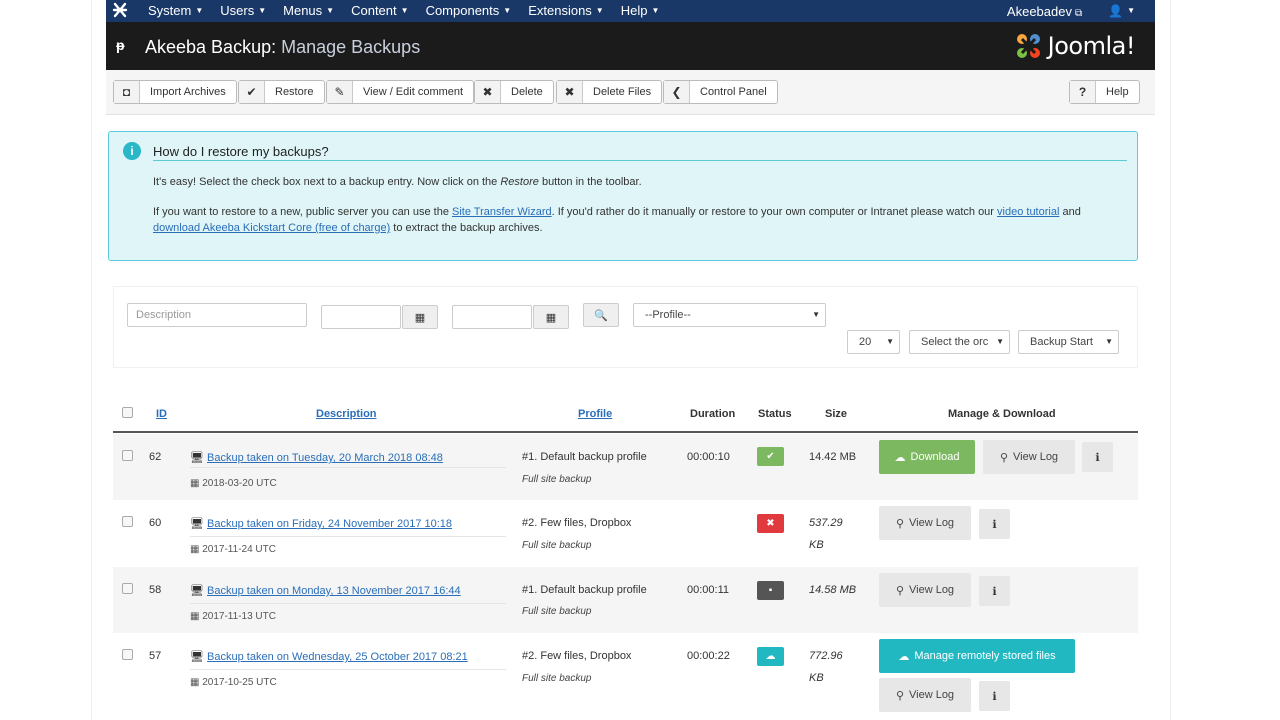 Image resolution: width=1280 pixels, height=720 pixels. I want to click on menu-menus: Menus ▼, so click(308, 11).